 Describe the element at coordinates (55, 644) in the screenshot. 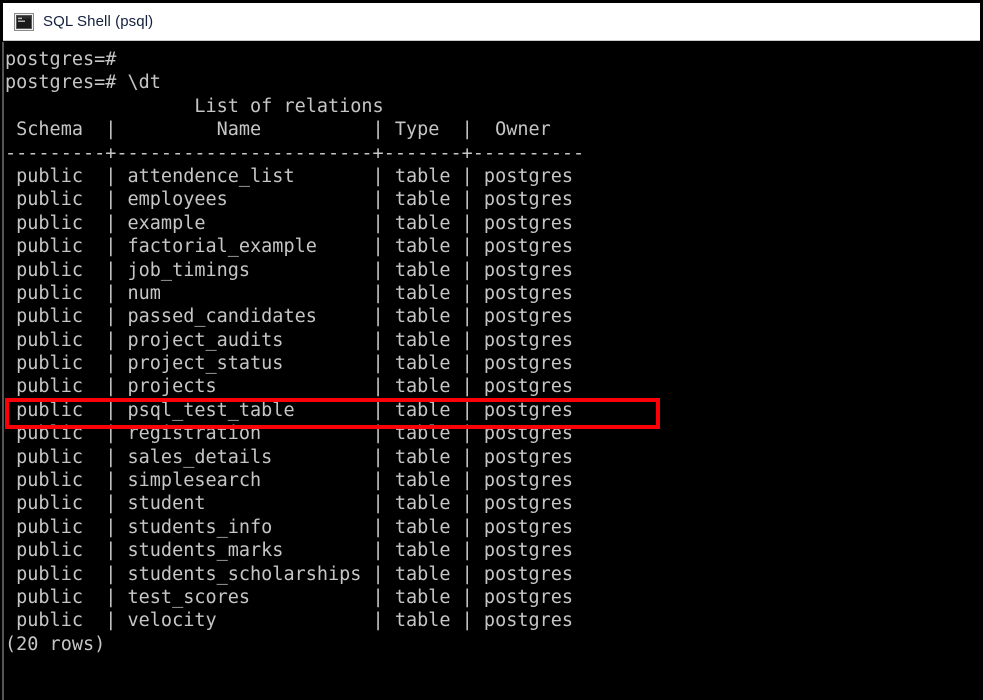

I see `row-count-label: (20 rows)` at that location.